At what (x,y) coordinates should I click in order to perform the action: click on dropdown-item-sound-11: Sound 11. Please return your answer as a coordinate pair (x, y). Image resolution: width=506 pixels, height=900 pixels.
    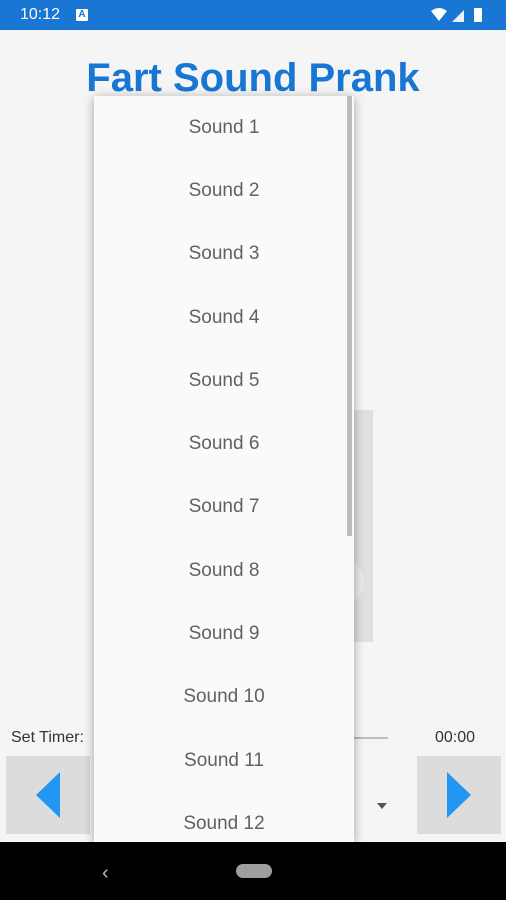
    Looking at the image, I should click on (224, 760).